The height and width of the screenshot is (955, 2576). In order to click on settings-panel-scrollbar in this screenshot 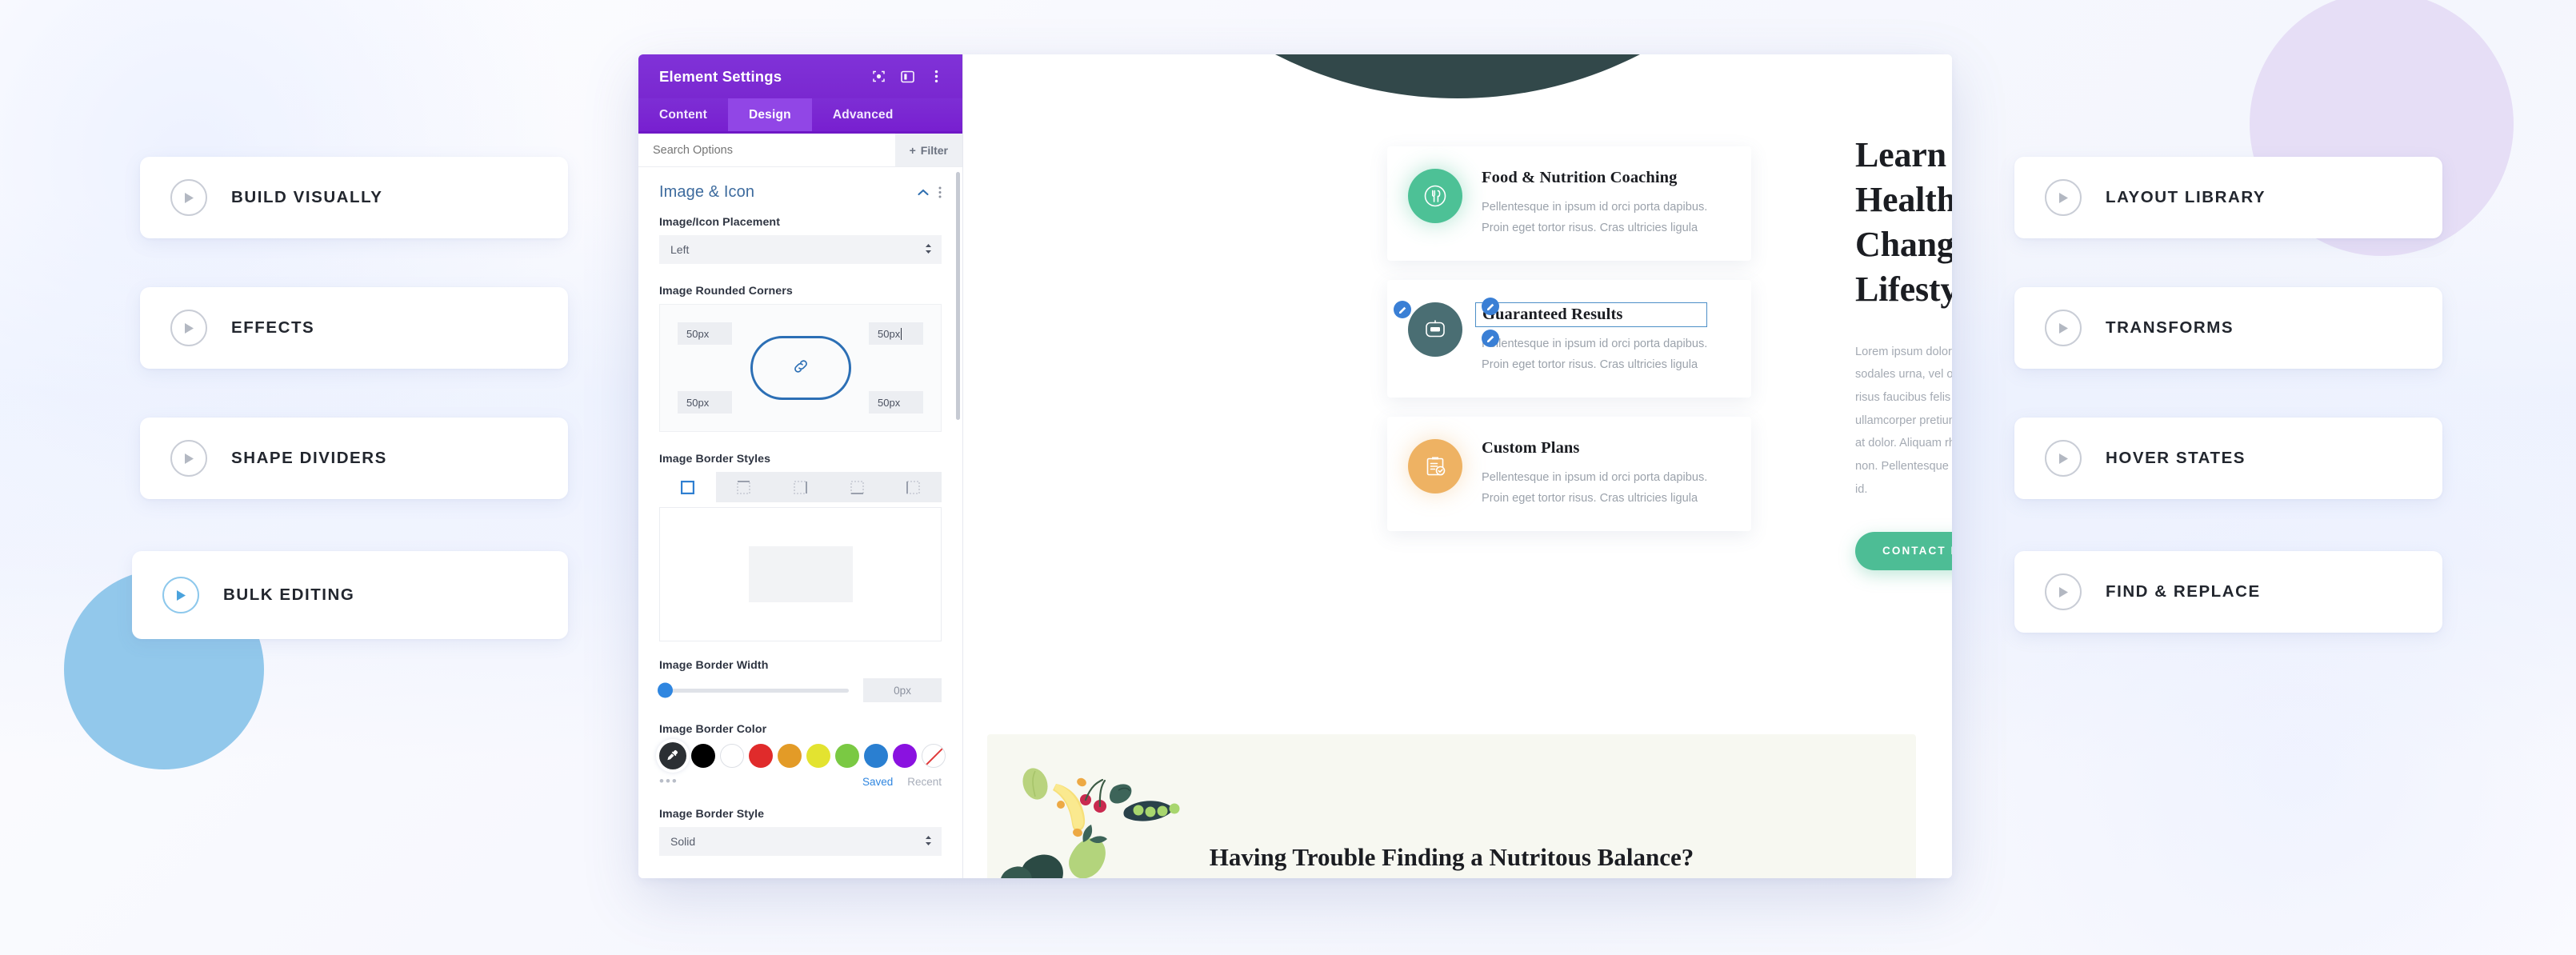, I will do `click(958, 296)`.